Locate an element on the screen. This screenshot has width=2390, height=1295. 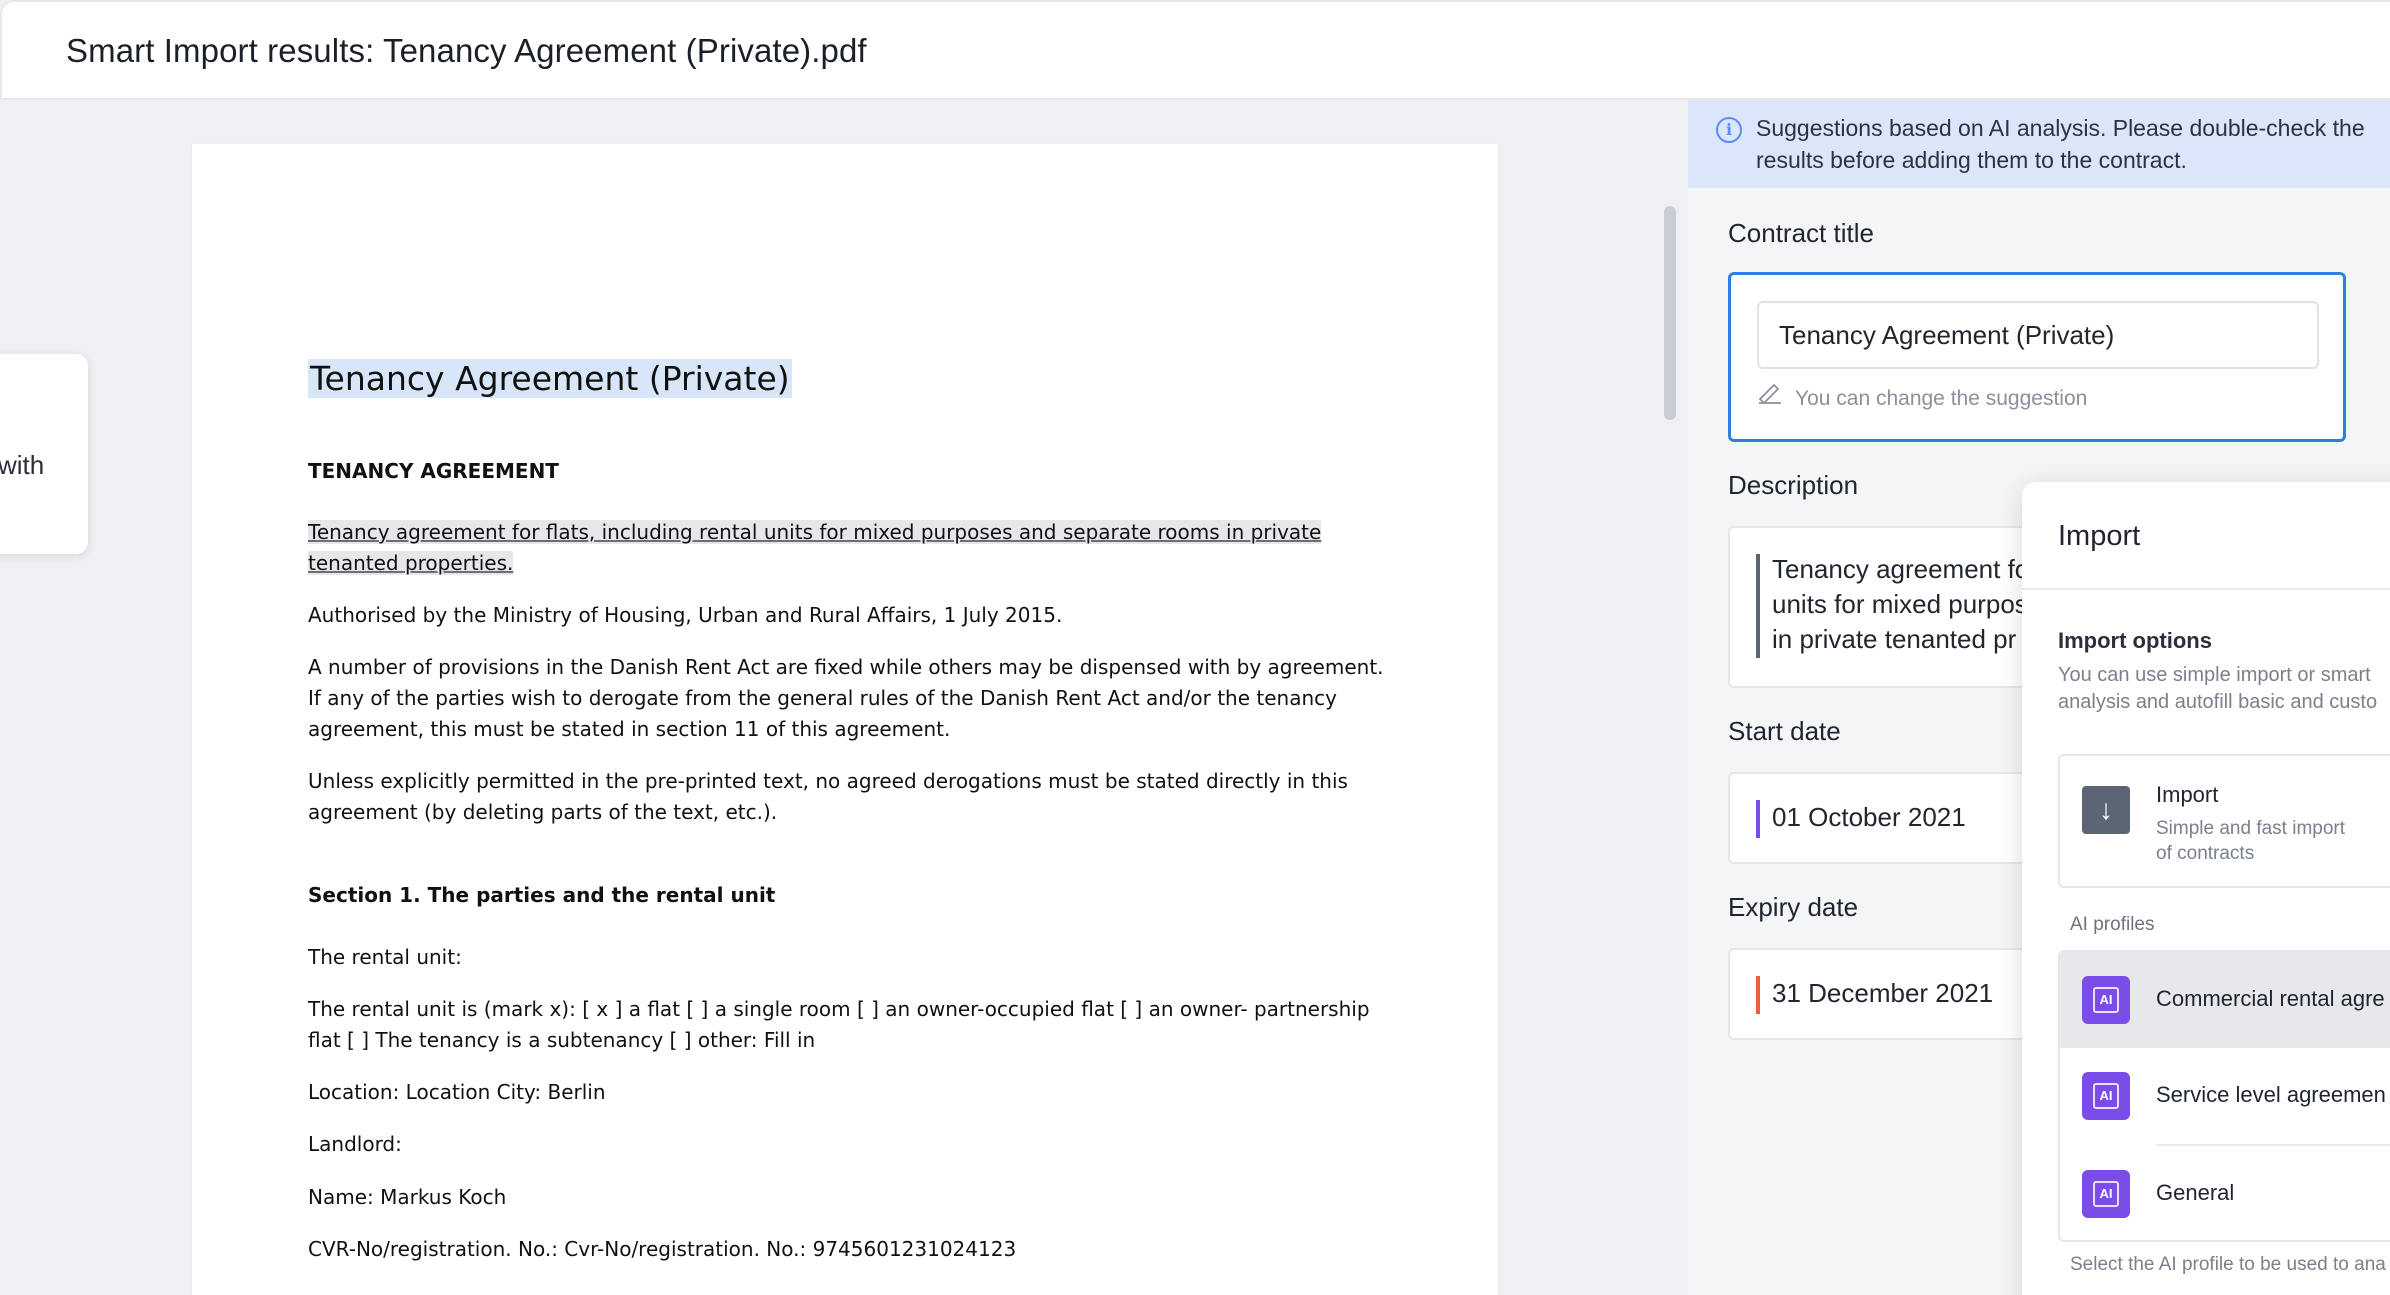
simple-import-title: Import is located at coordinates (2187, 794).